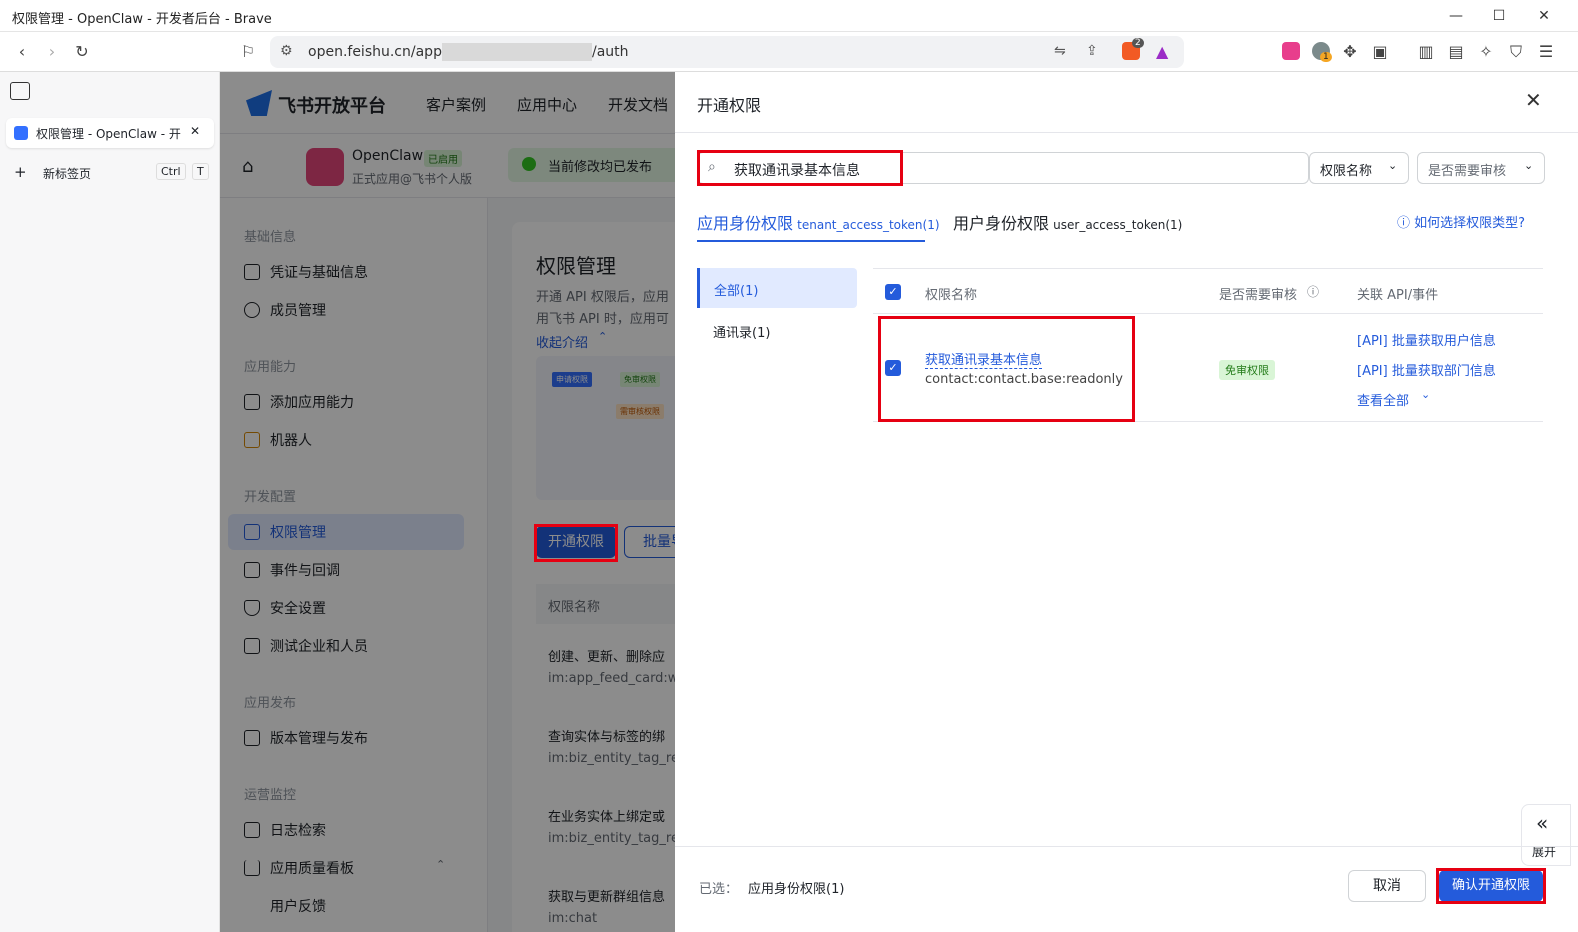 This screenshot has width=1578, height=932. I want to click on share-icon: ⇪, so click(1092, 51).